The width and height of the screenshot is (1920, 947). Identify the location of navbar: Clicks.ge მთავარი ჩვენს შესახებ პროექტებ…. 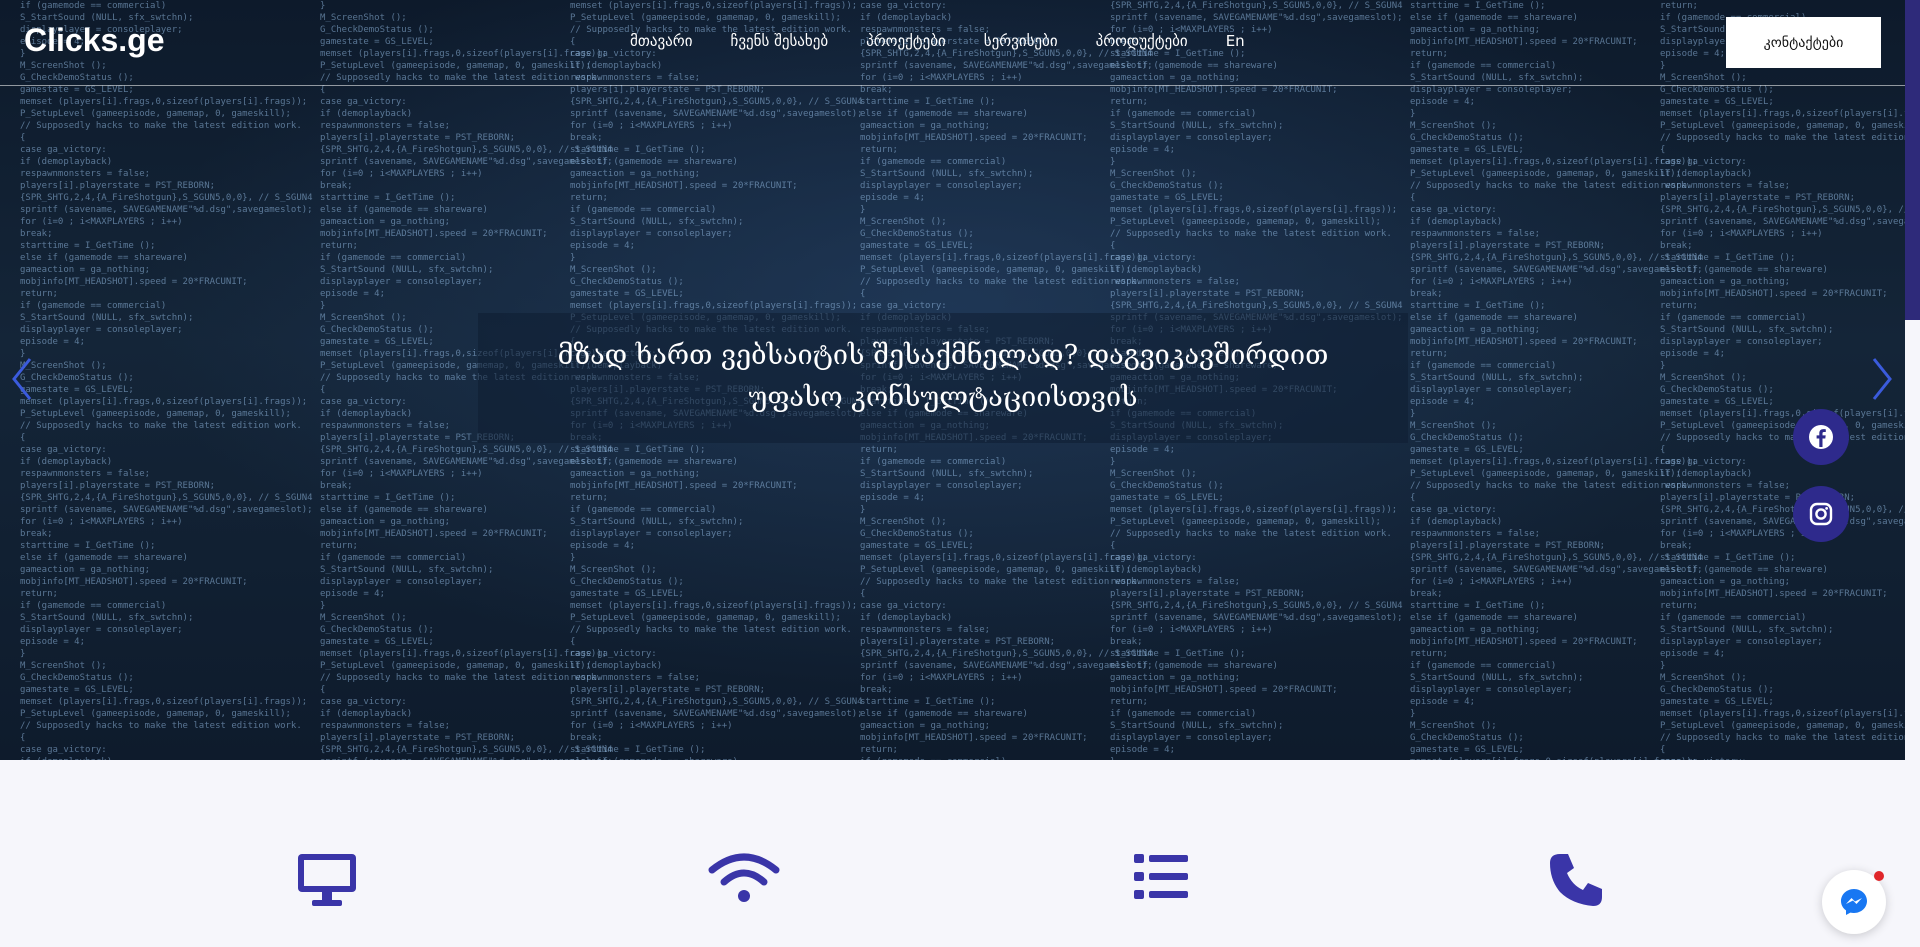
(952, 43).